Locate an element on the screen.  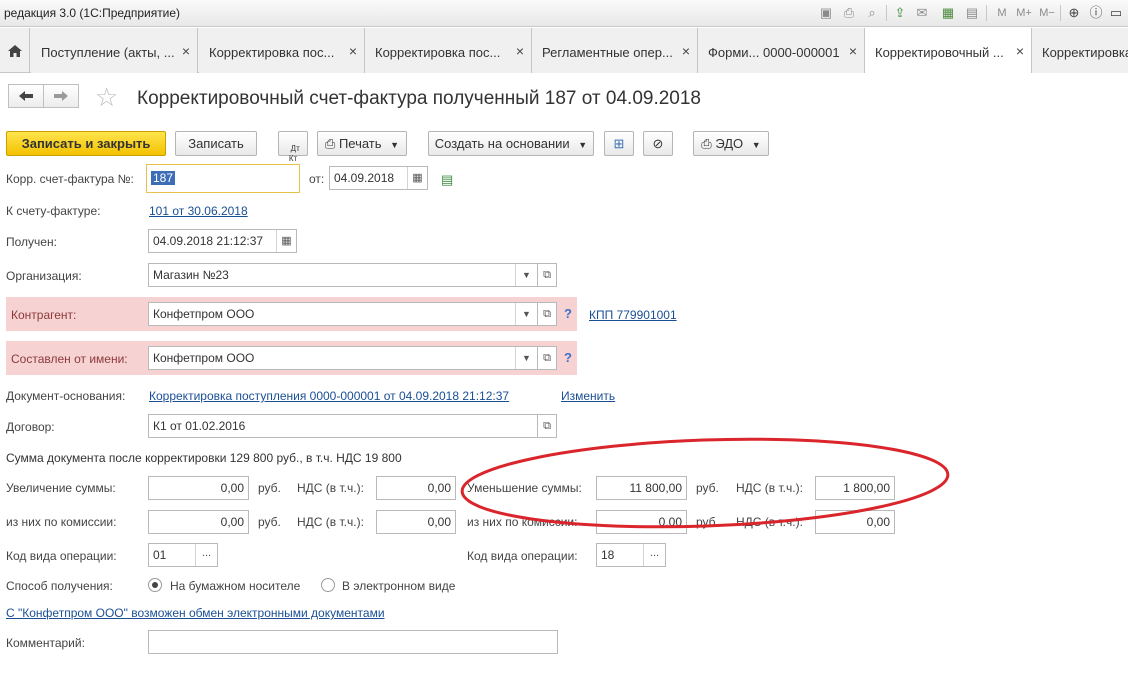
attach-button: ⊘ is located at coordinates (658, 143).